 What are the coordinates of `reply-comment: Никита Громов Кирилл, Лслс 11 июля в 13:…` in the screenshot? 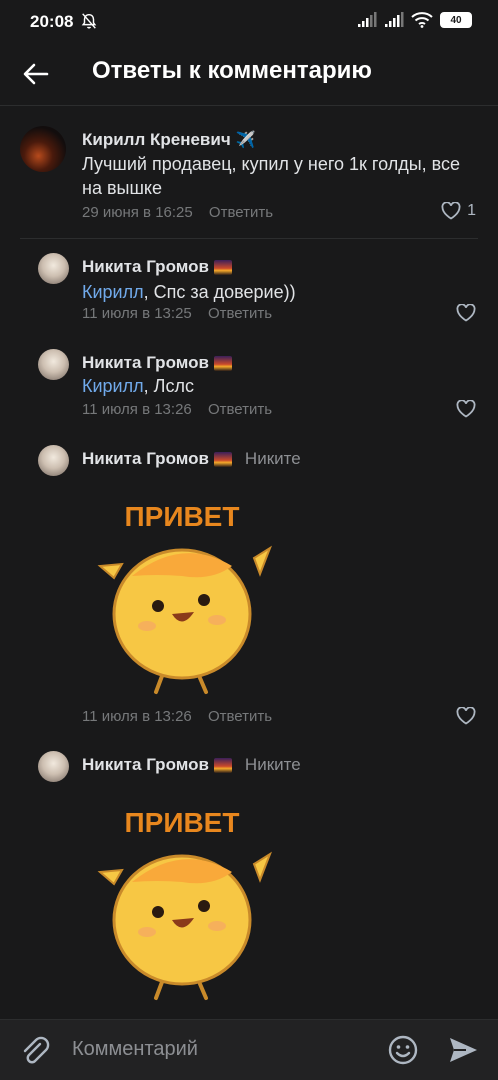 It's located at (249, 384).